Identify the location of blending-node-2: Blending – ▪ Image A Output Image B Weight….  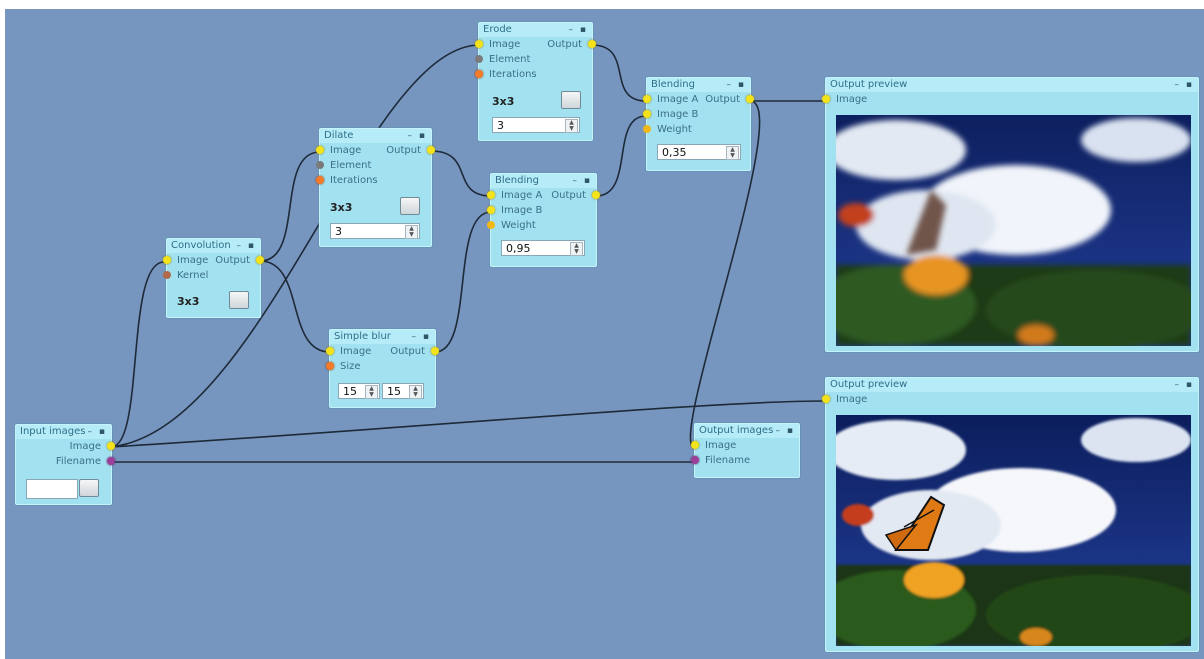
(698, 124).